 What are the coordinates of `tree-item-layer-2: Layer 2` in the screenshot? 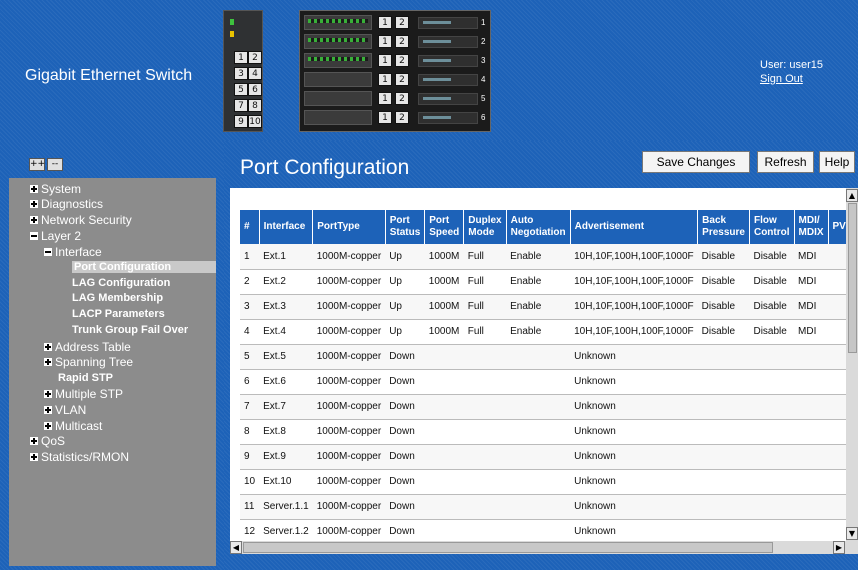 It's located at (55, 236).